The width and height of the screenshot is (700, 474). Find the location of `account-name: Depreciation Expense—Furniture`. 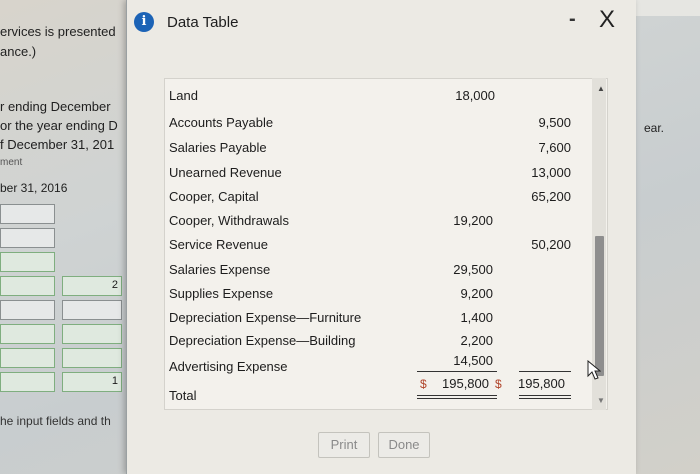

account-name: Depreciation Expense—Furniture is located at coordinates (265, 317).